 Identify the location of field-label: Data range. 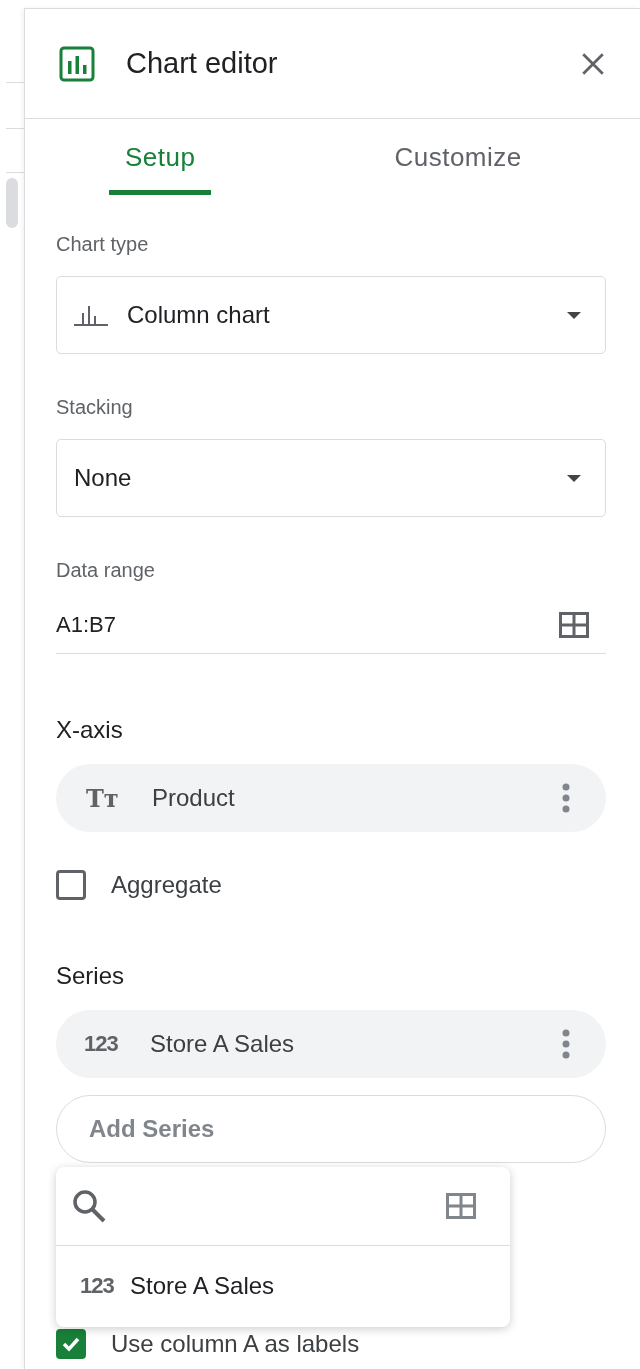
(105, 570).